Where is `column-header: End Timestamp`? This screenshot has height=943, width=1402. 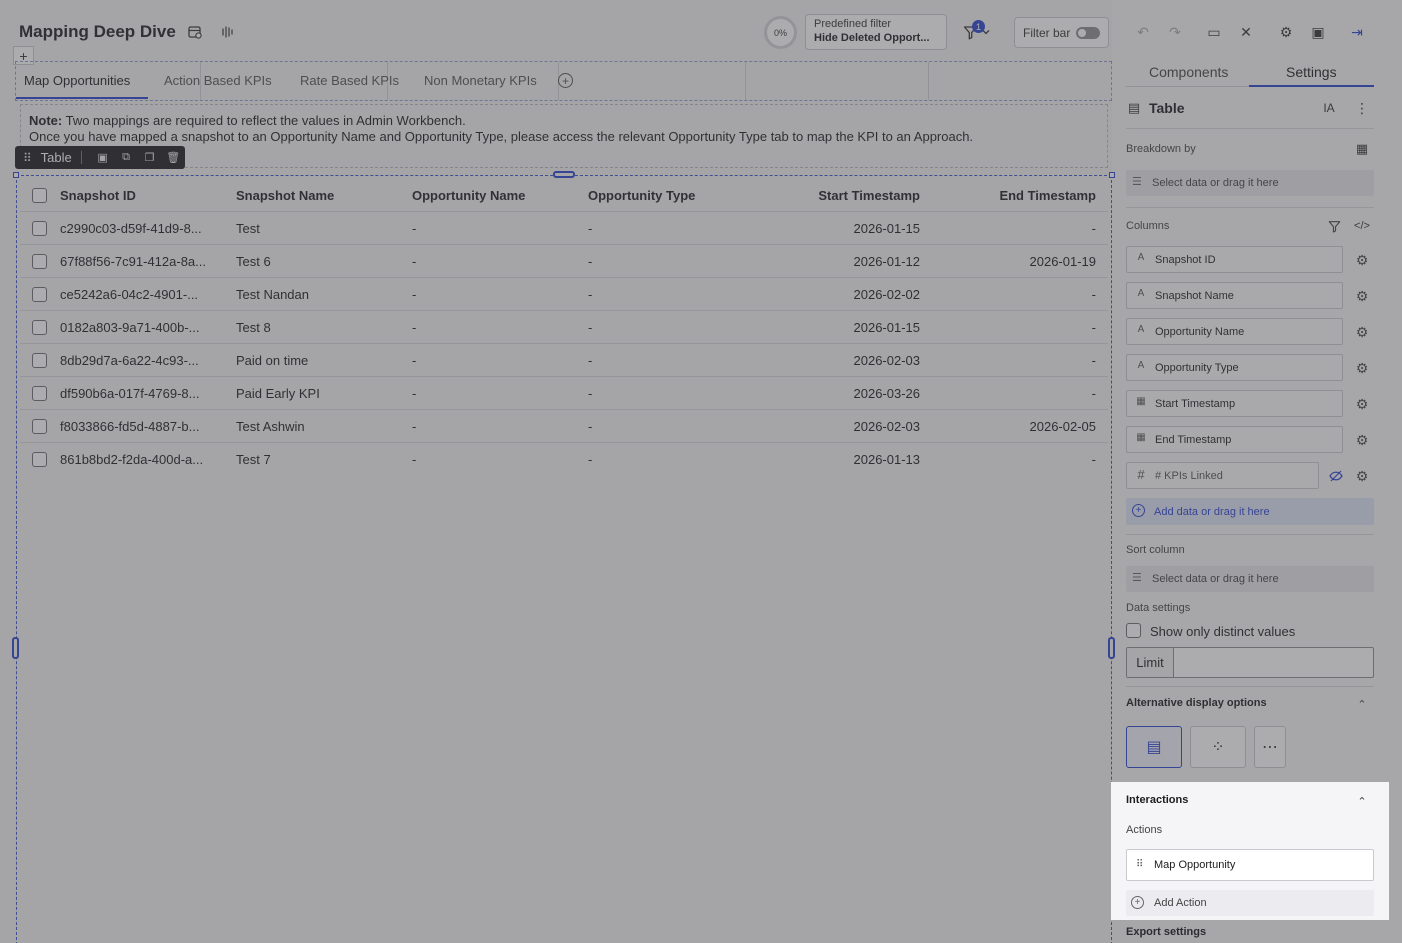
column-header: End Timestamp is located at coordinates (998, 195).